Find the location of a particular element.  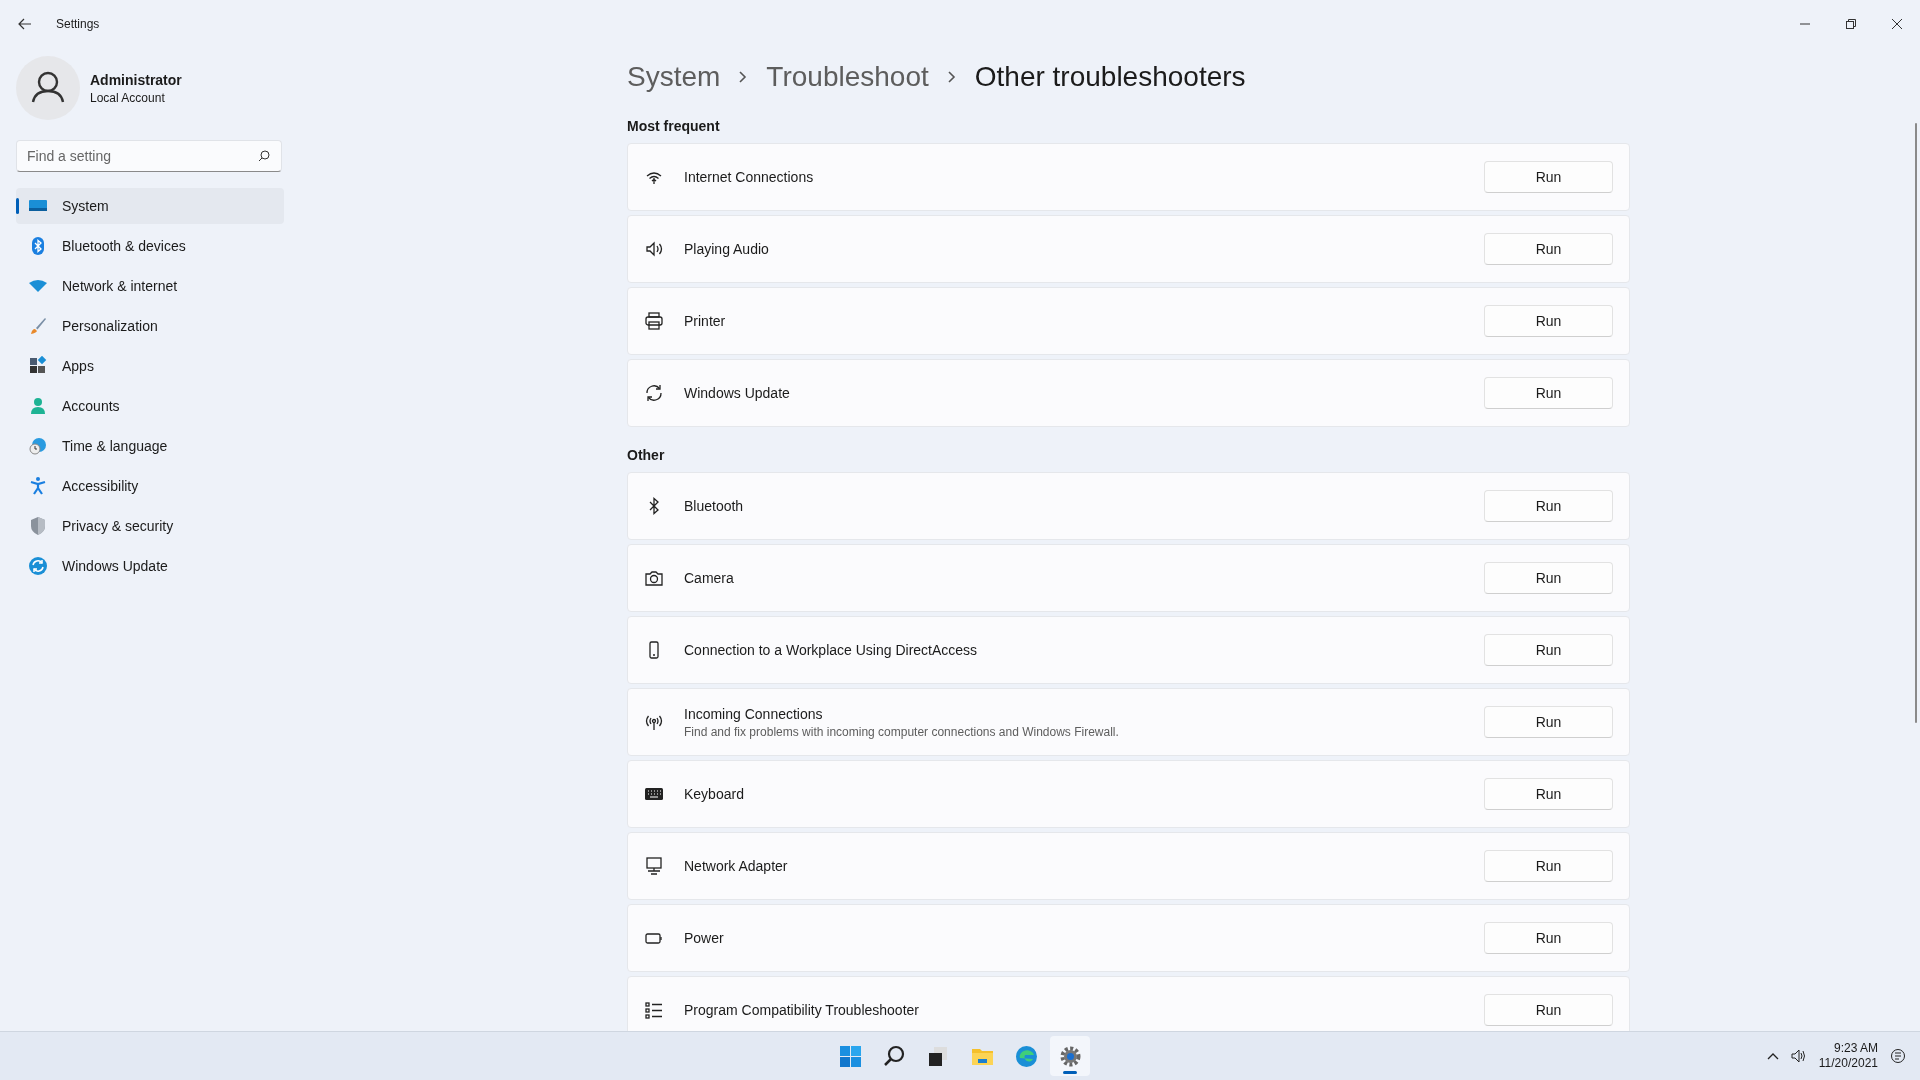

sidebar-item: Accounts is located at coordinates (150, 406).